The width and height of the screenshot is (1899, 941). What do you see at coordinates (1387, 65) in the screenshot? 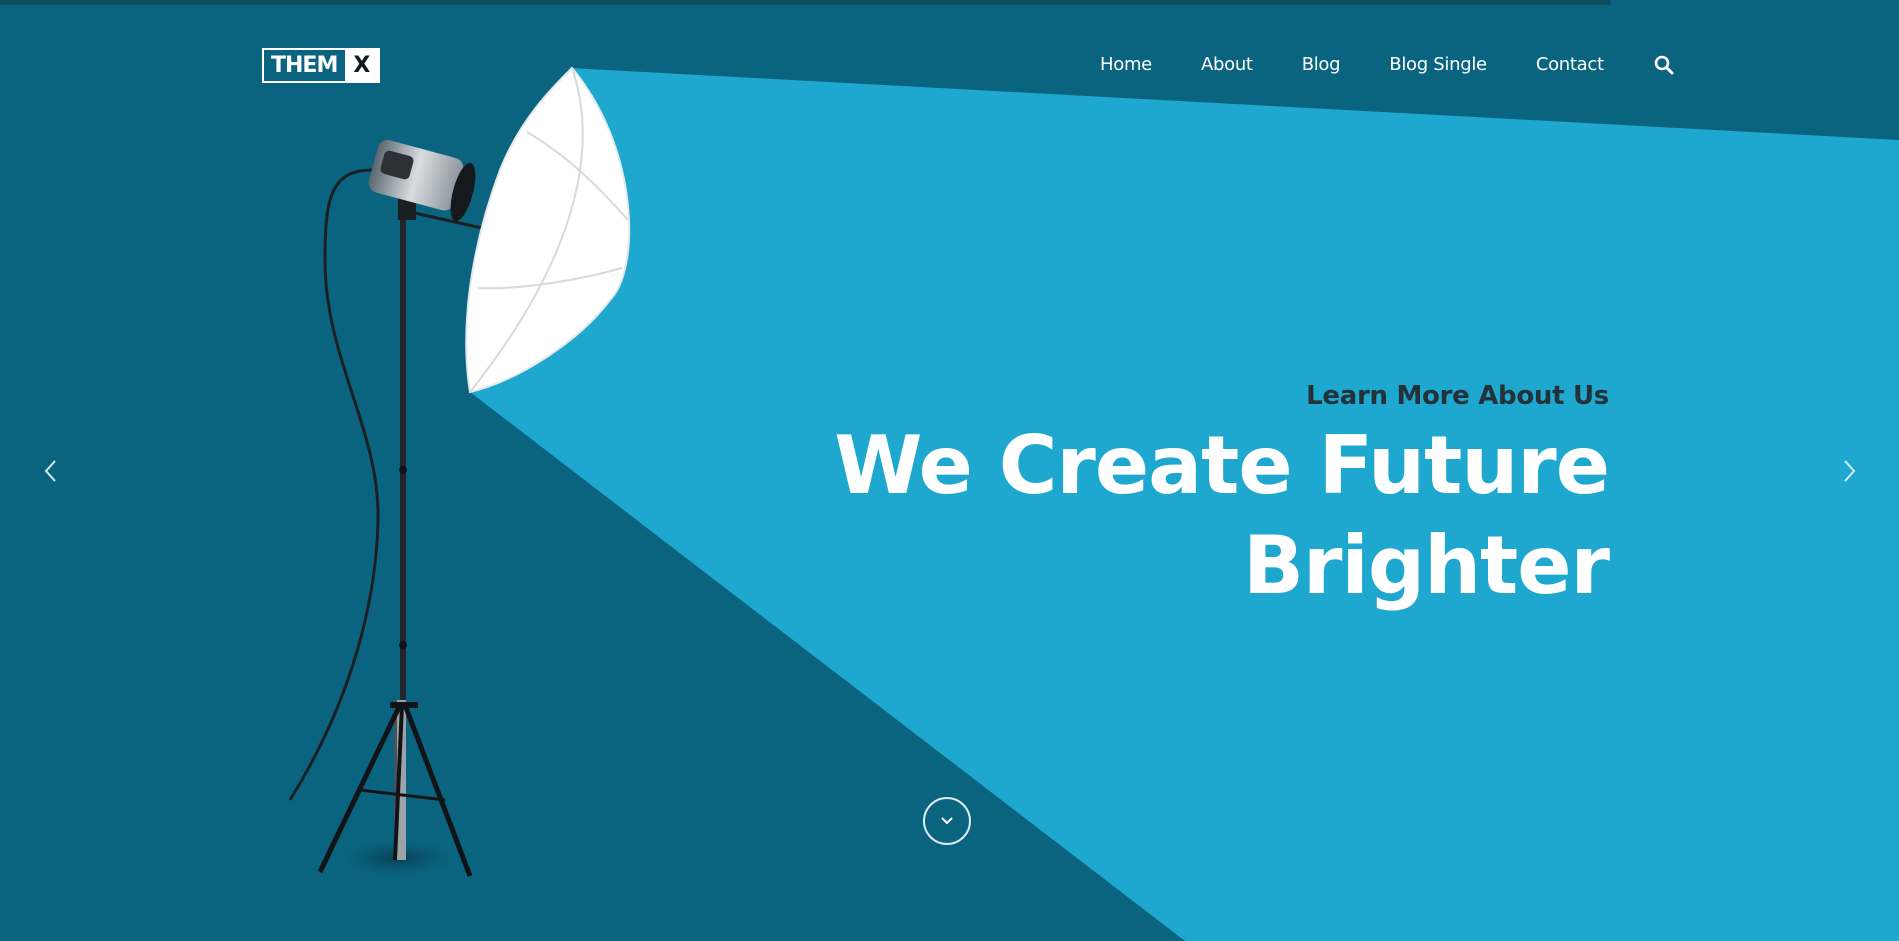
I see `main-nav: Home About Blog Blog Single Contact` at bounding box center [1387, 65].